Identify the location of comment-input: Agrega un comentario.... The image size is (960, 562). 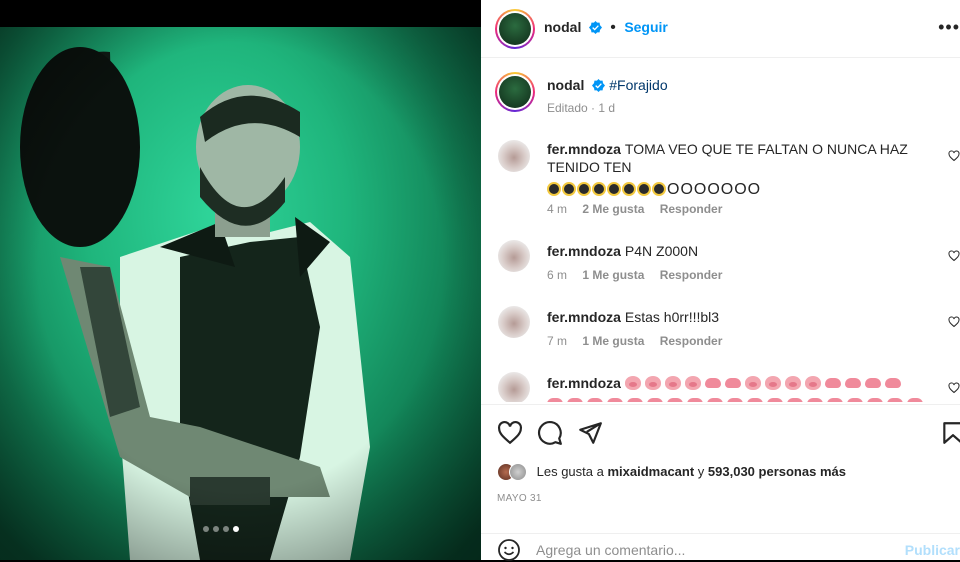
(610, 550).